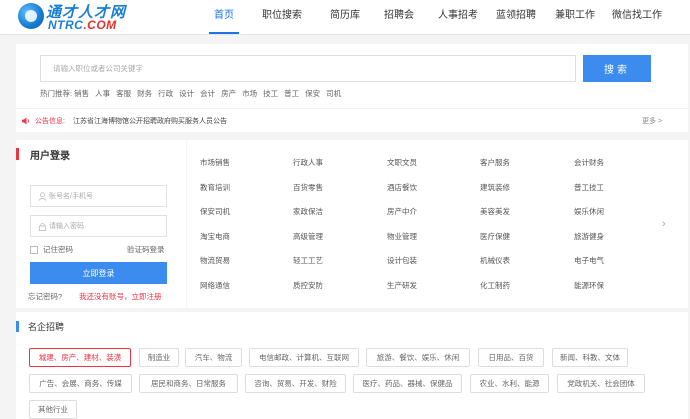 The width and height of the screenshot is (690, 419). Describe the element at coordinates (215, 211) in the screenshot. I see `category-link: 保安司机` at that location.